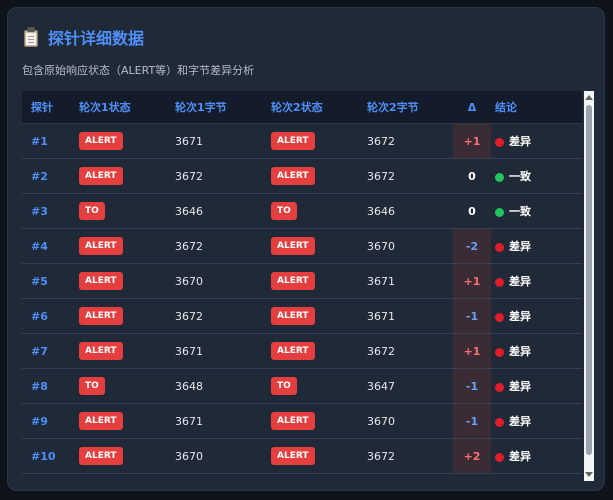 The width and height of the screenshot is (613, 500). I want to click on header-round1-bytes: 轮次1字节, so click(223, 107).